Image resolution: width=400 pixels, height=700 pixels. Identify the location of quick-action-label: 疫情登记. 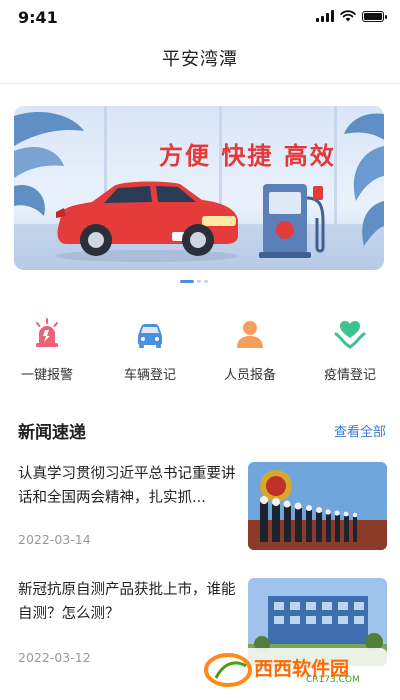
(349, 375).